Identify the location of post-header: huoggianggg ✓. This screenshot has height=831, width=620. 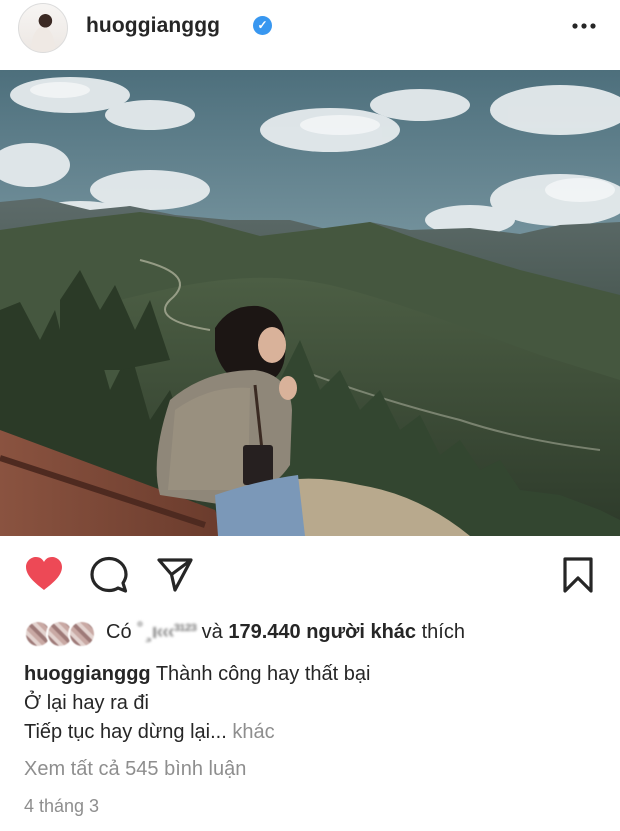
(310, 33).